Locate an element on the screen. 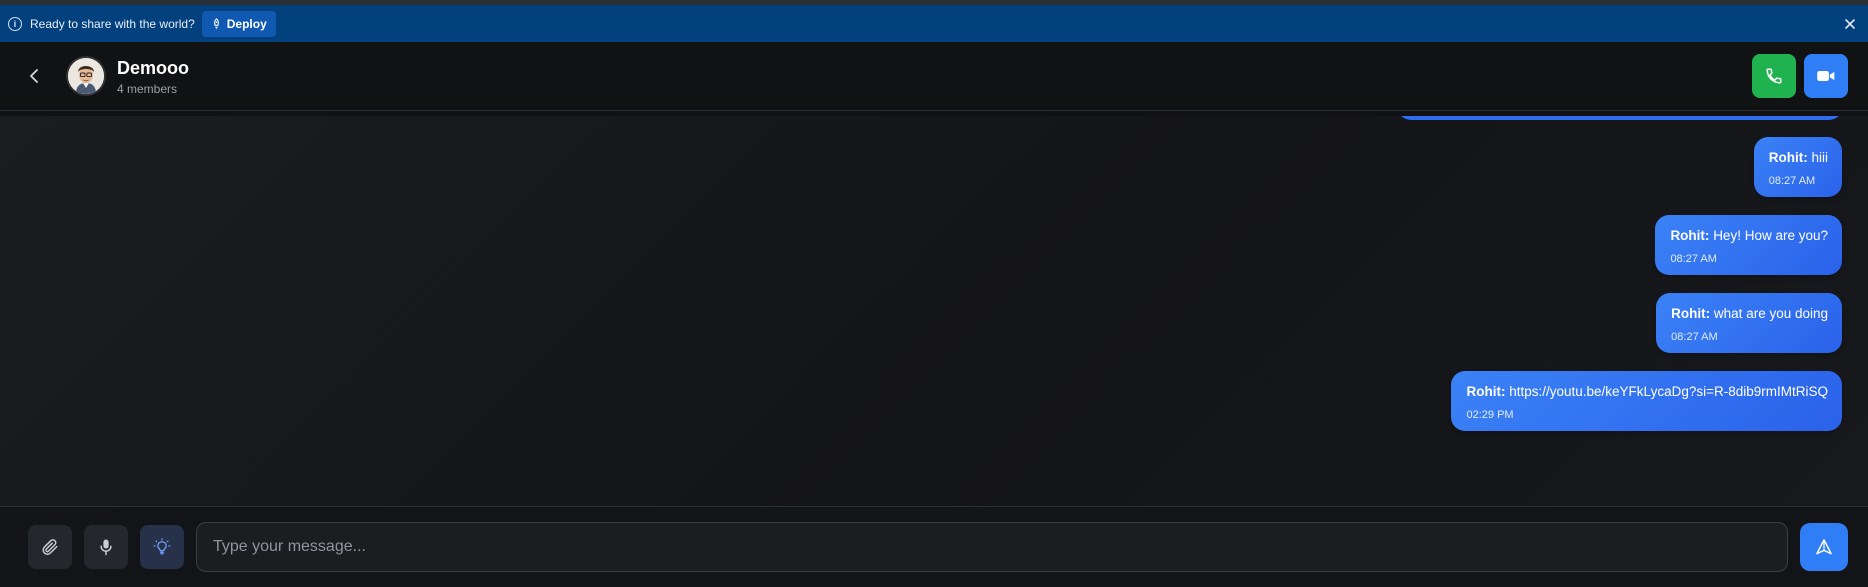  chat-title-group: Demooo 4 members is located at coordinates (153, 76).